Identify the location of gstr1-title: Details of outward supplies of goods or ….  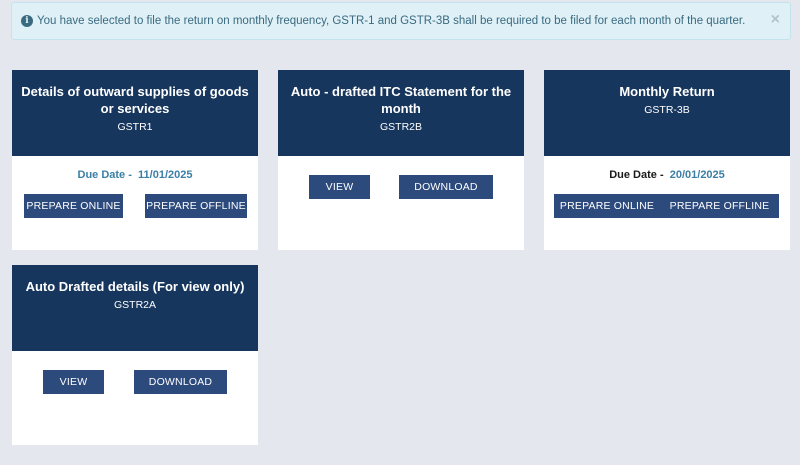
(135, 100).